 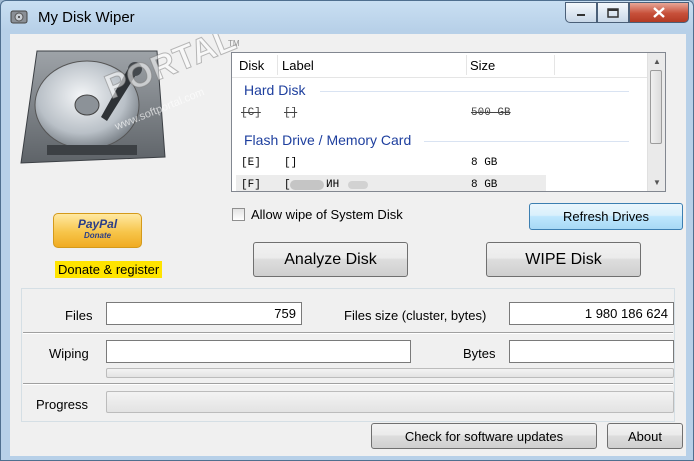 I want to click on disk-label-tail: ИН, so click(x=333, y=185).